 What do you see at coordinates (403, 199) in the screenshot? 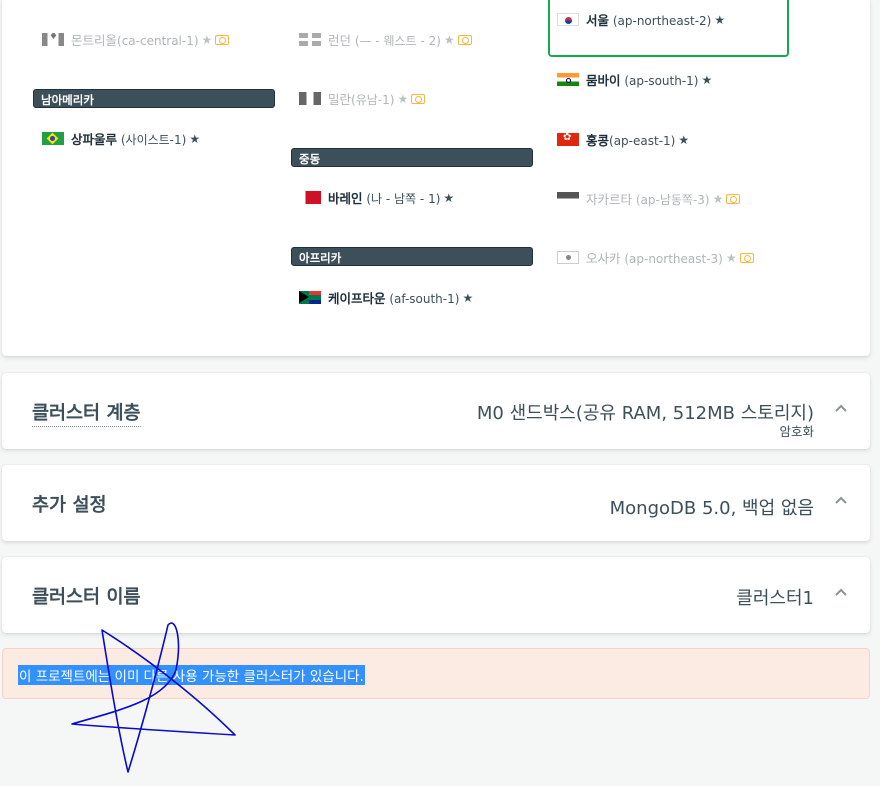
I see `region-code: (나 - 남쪽 - 1)` at bounding box center [403, 199].